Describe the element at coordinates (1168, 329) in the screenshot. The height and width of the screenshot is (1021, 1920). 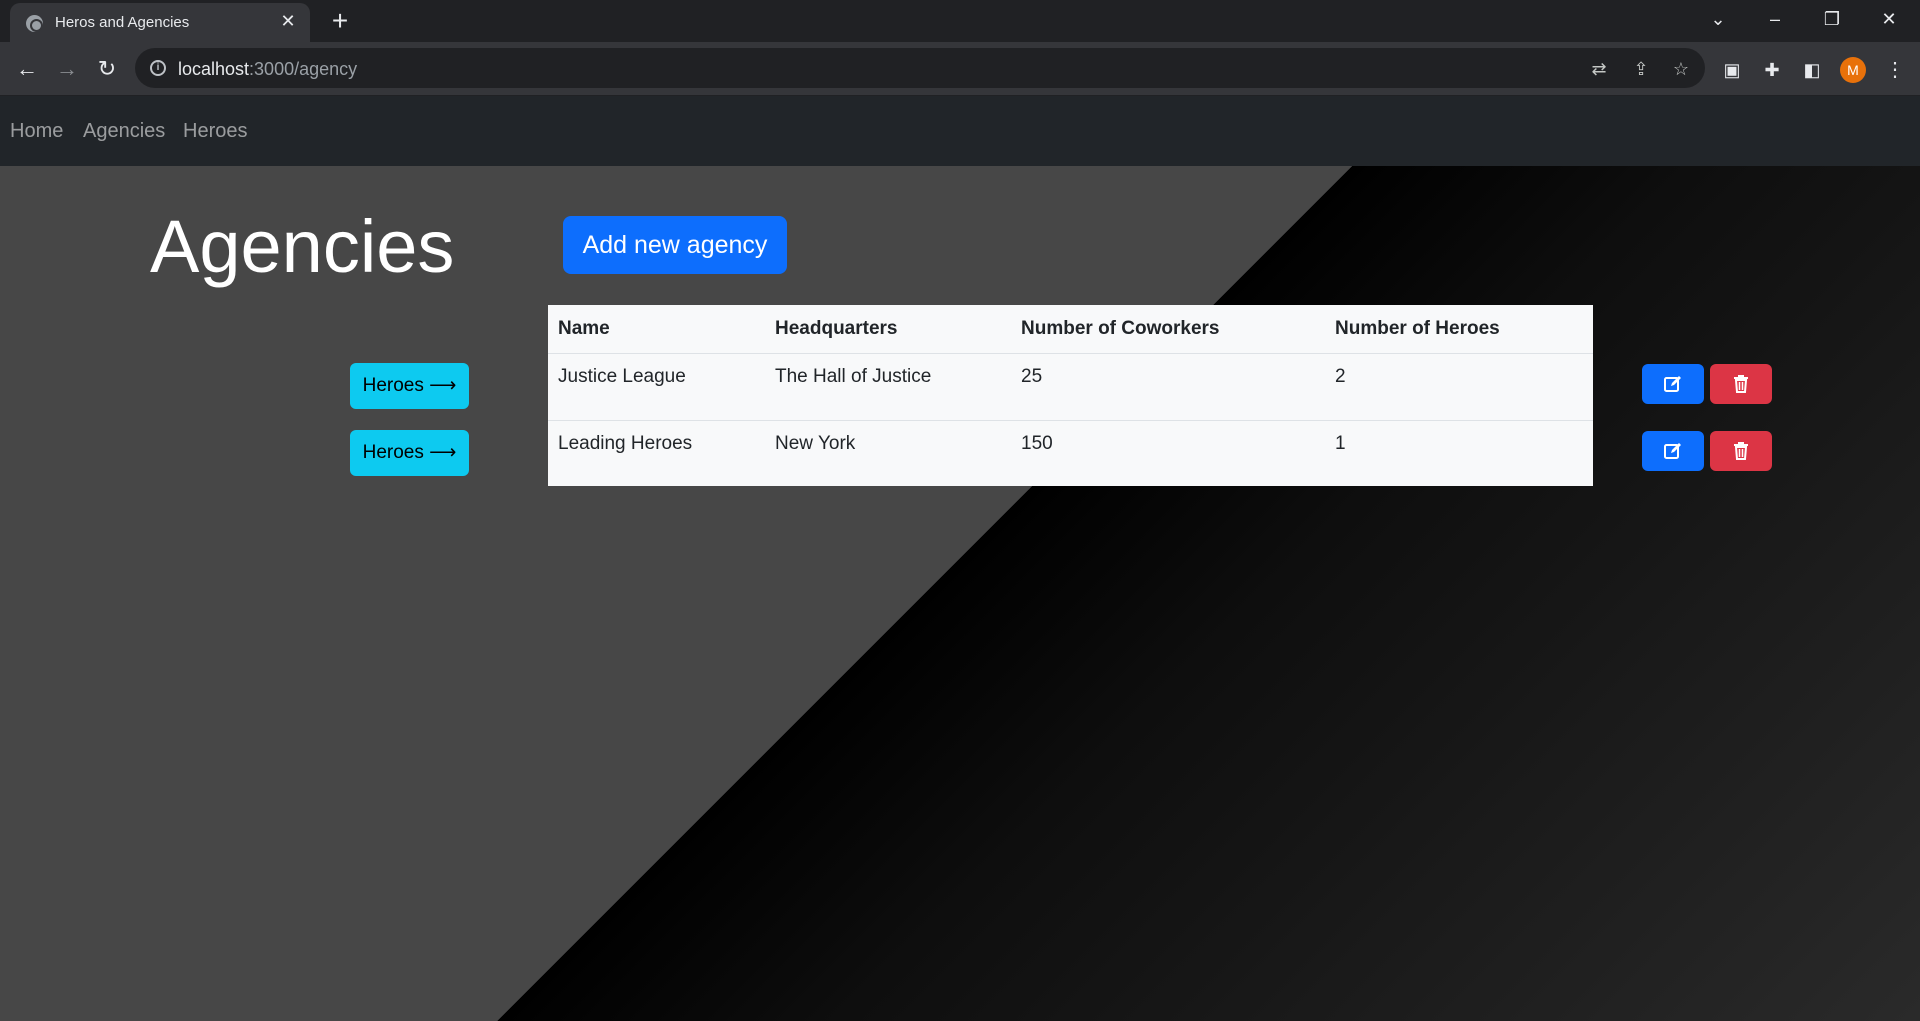
I see `column-header-coworkers: Number of Coworkers` at that location.